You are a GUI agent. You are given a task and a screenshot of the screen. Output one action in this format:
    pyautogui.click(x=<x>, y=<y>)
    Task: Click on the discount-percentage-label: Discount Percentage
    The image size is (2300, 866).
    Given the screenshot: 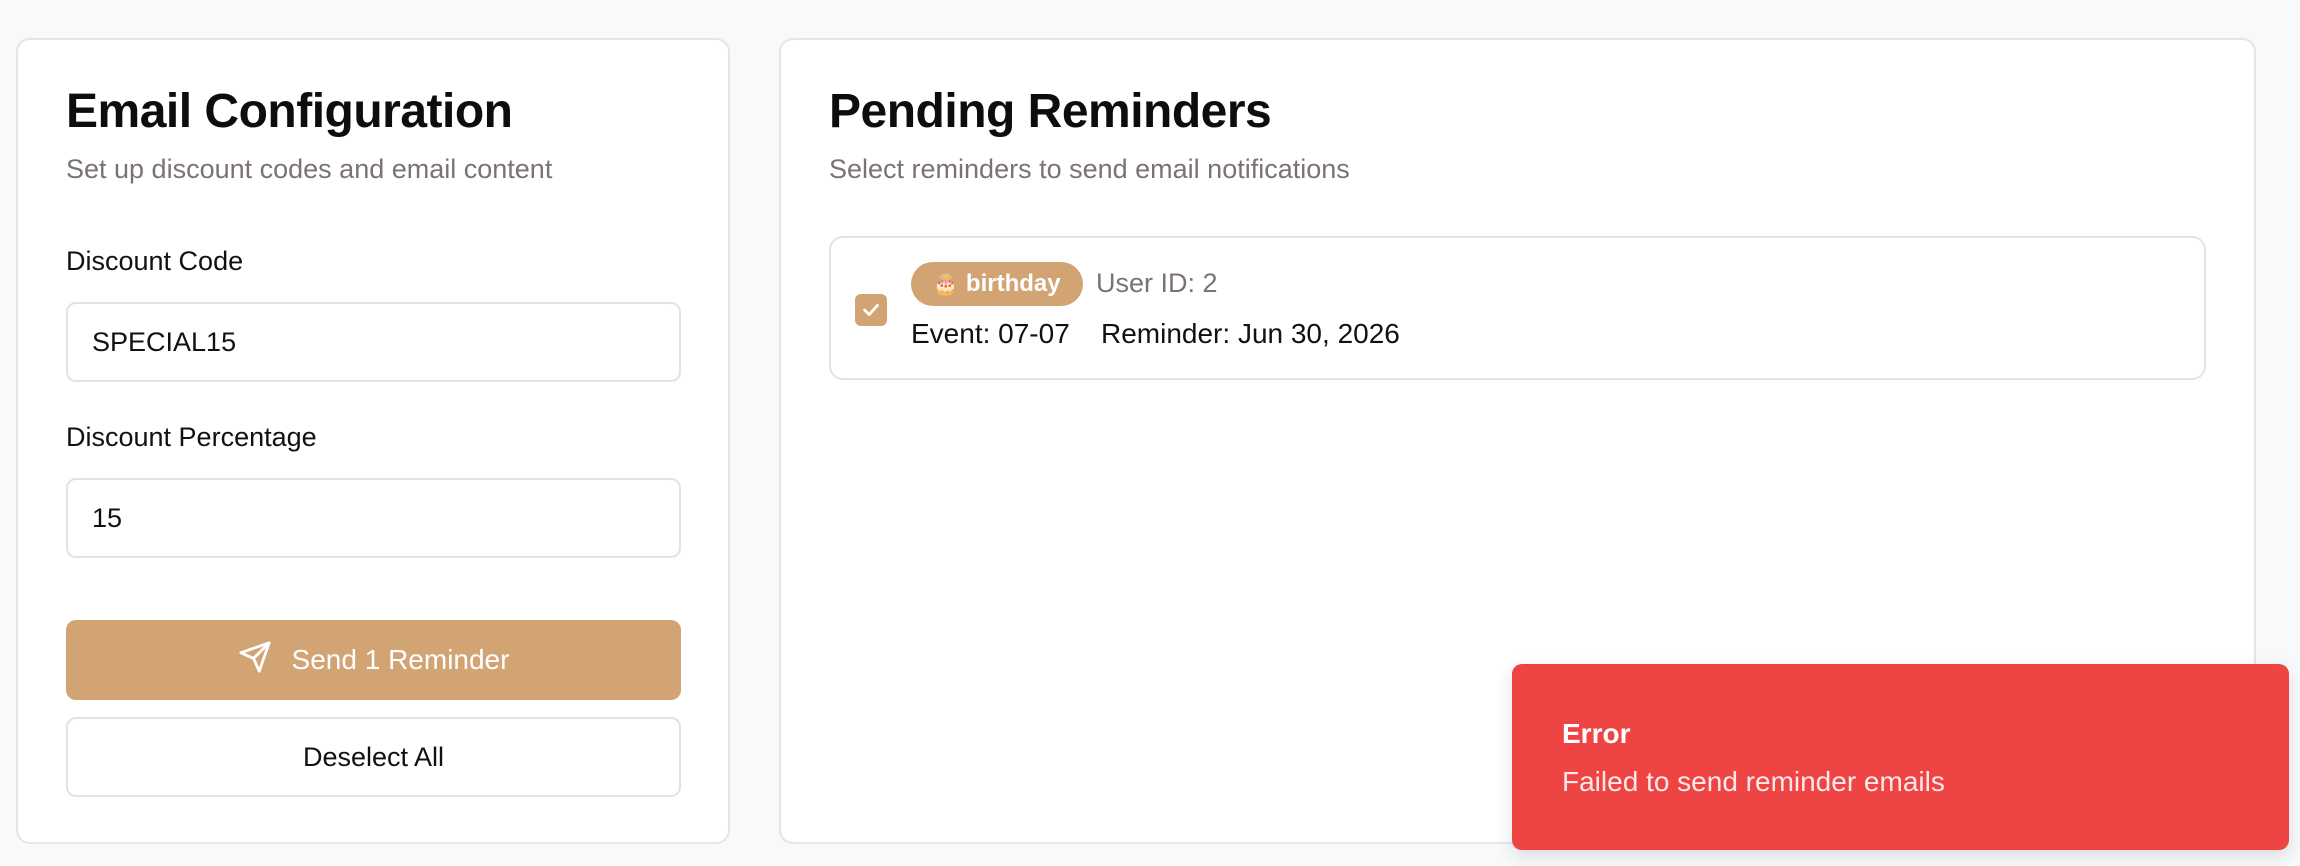 What is the action you would take?
    pyautogui.click(x=191, y=437)
    